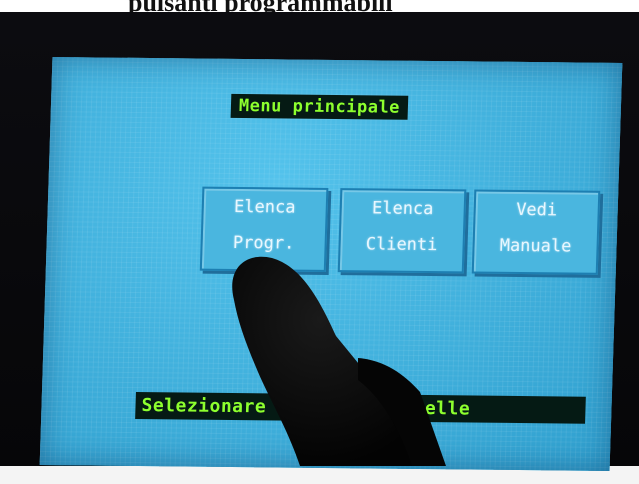  I want to click on menu-title: Menu principale, so click(319, 106).